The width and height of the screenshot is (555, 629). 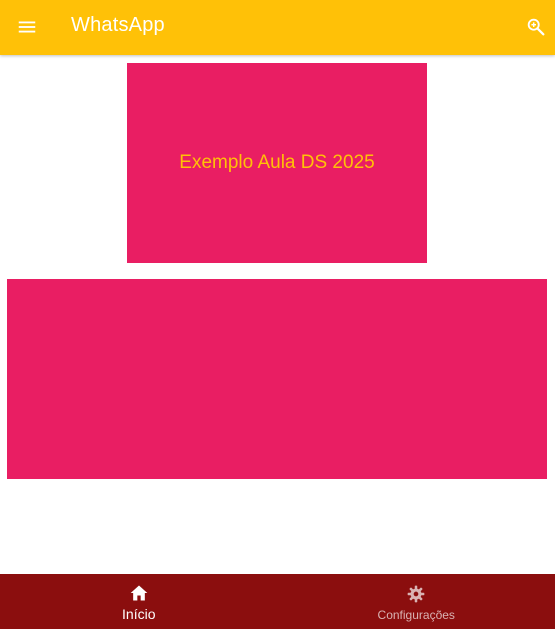 I want to click on bottom-navigation: Início Configurações, so click(x=277, y=601).